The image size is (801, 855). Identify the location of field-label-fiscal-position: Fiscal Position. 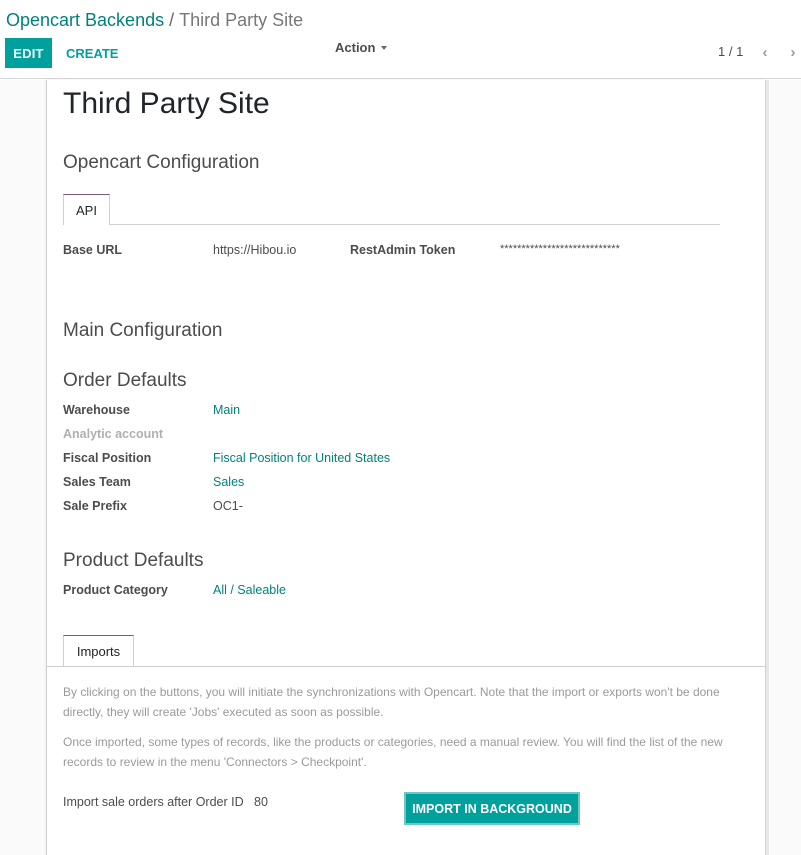
(107, 458).